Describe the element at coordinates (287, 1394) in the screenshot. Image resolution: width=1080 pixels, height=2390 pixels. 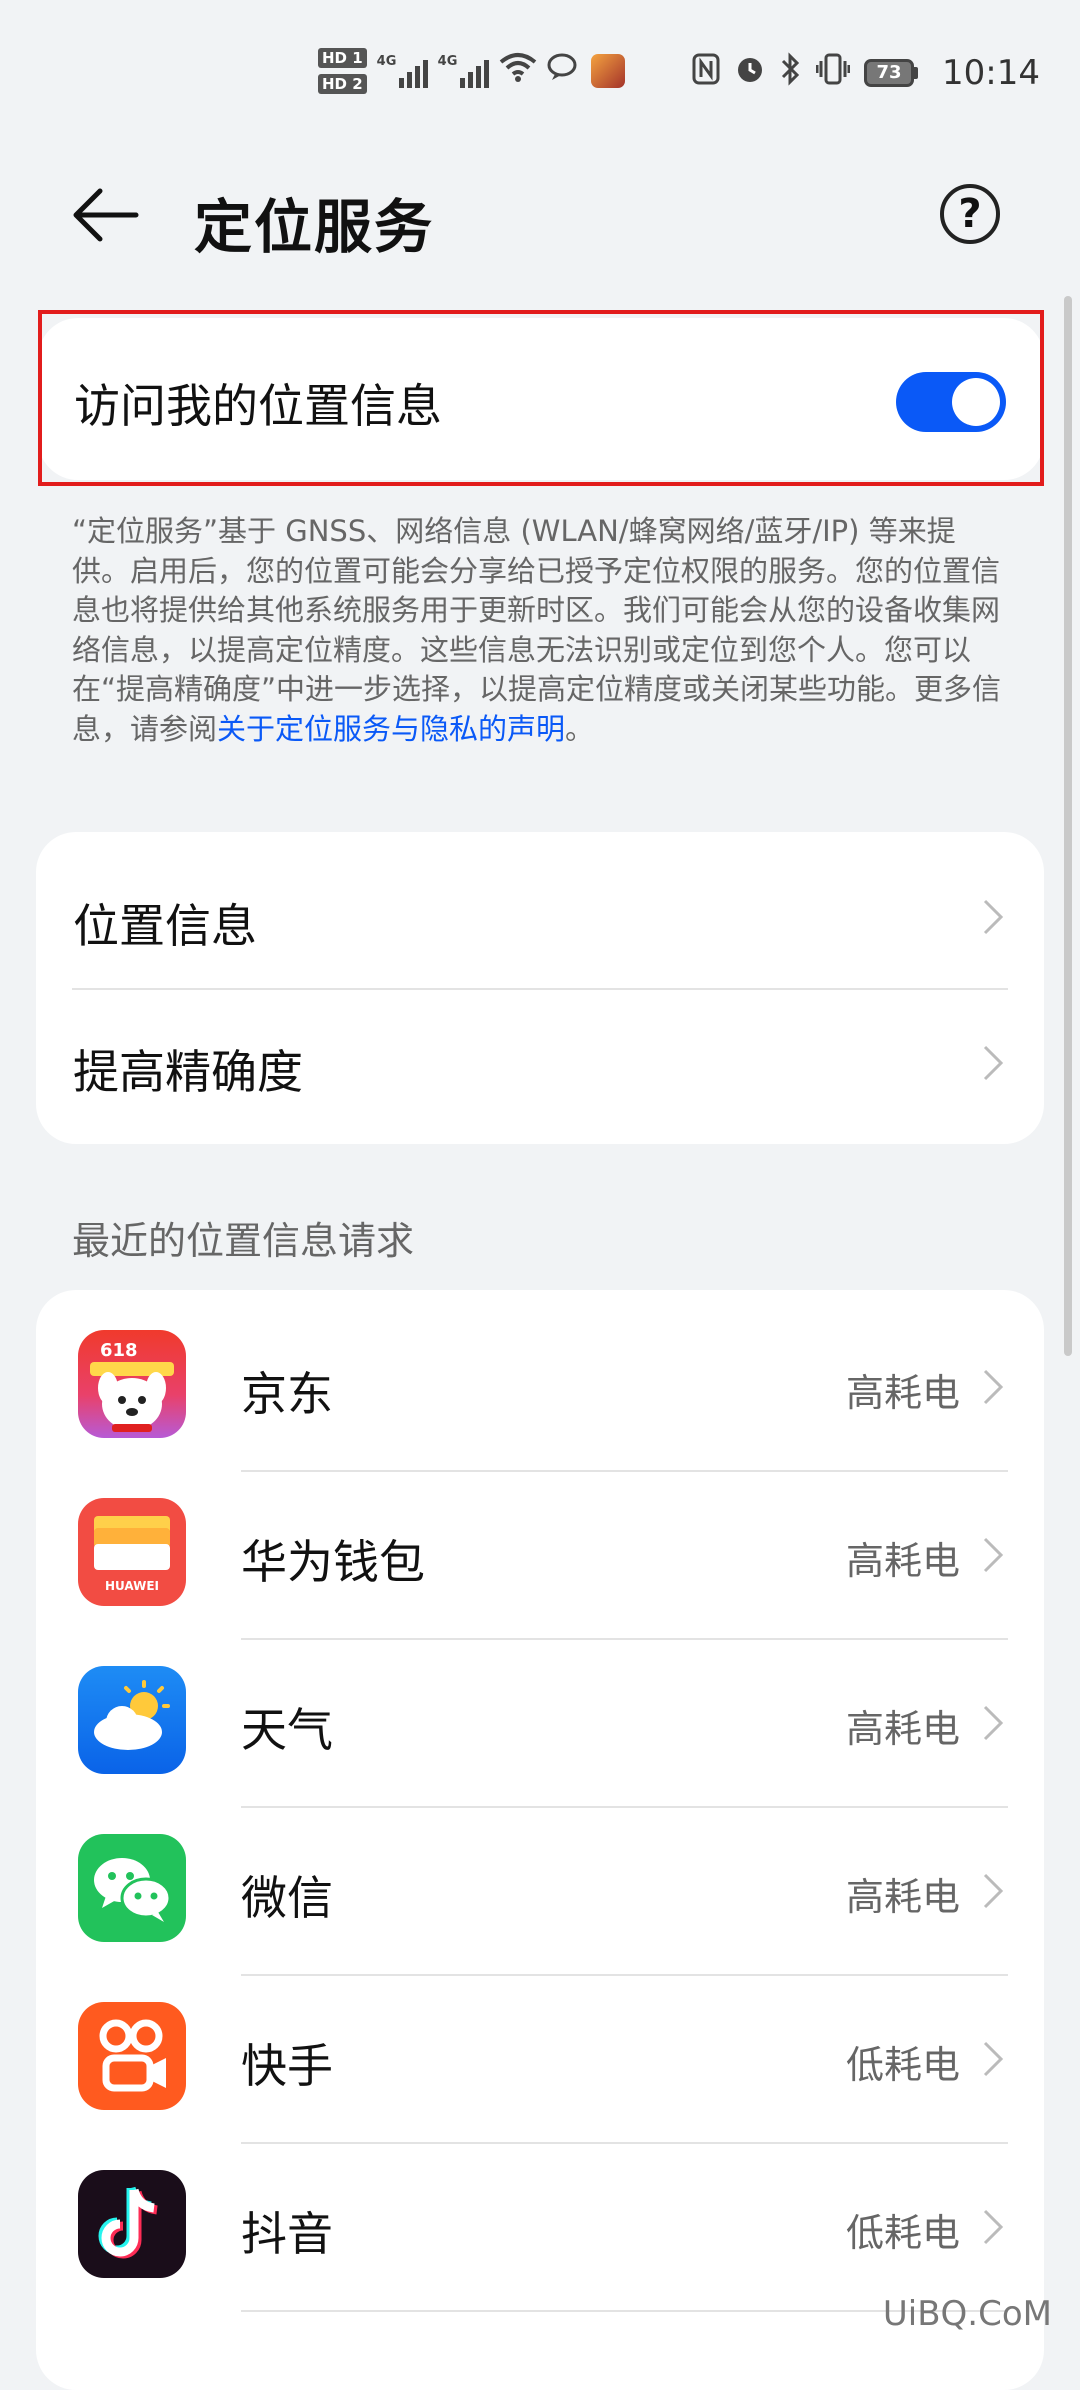
I see `app-name: 京东` at that location.